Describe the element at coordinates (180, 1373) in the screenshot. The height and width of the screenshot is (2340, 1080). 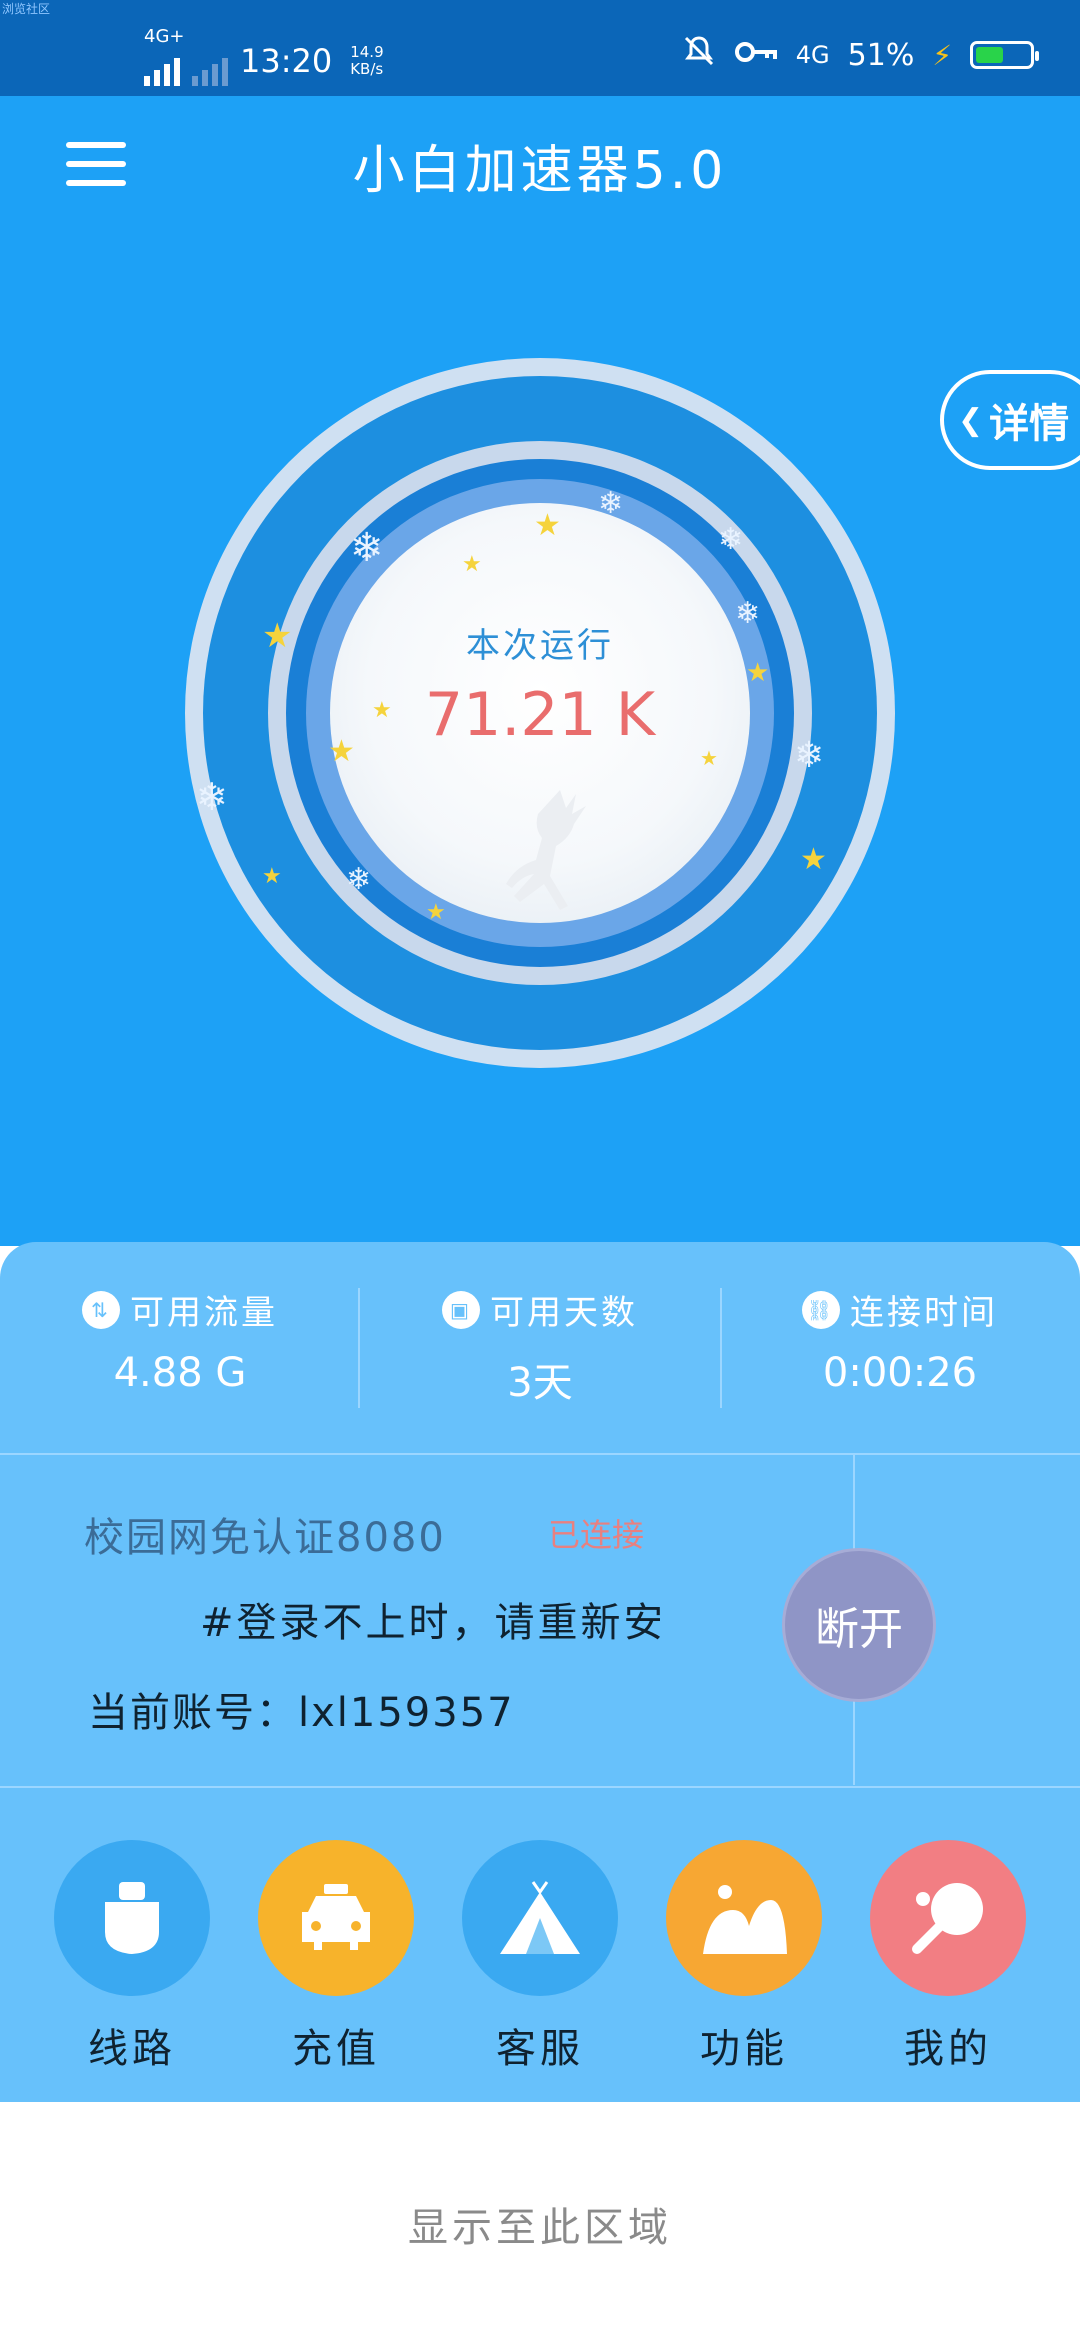
I see `stat-traffic-value: 4.88 G` at that location.